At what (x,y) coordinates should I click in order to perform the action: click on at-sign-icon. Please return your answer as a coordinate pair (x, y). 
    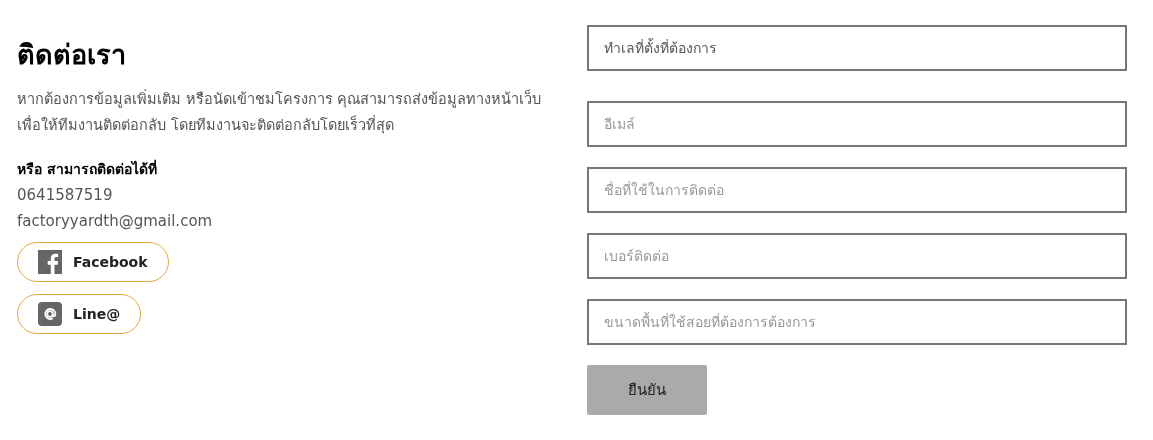
    Looking at the image, I should click on (50, 314).